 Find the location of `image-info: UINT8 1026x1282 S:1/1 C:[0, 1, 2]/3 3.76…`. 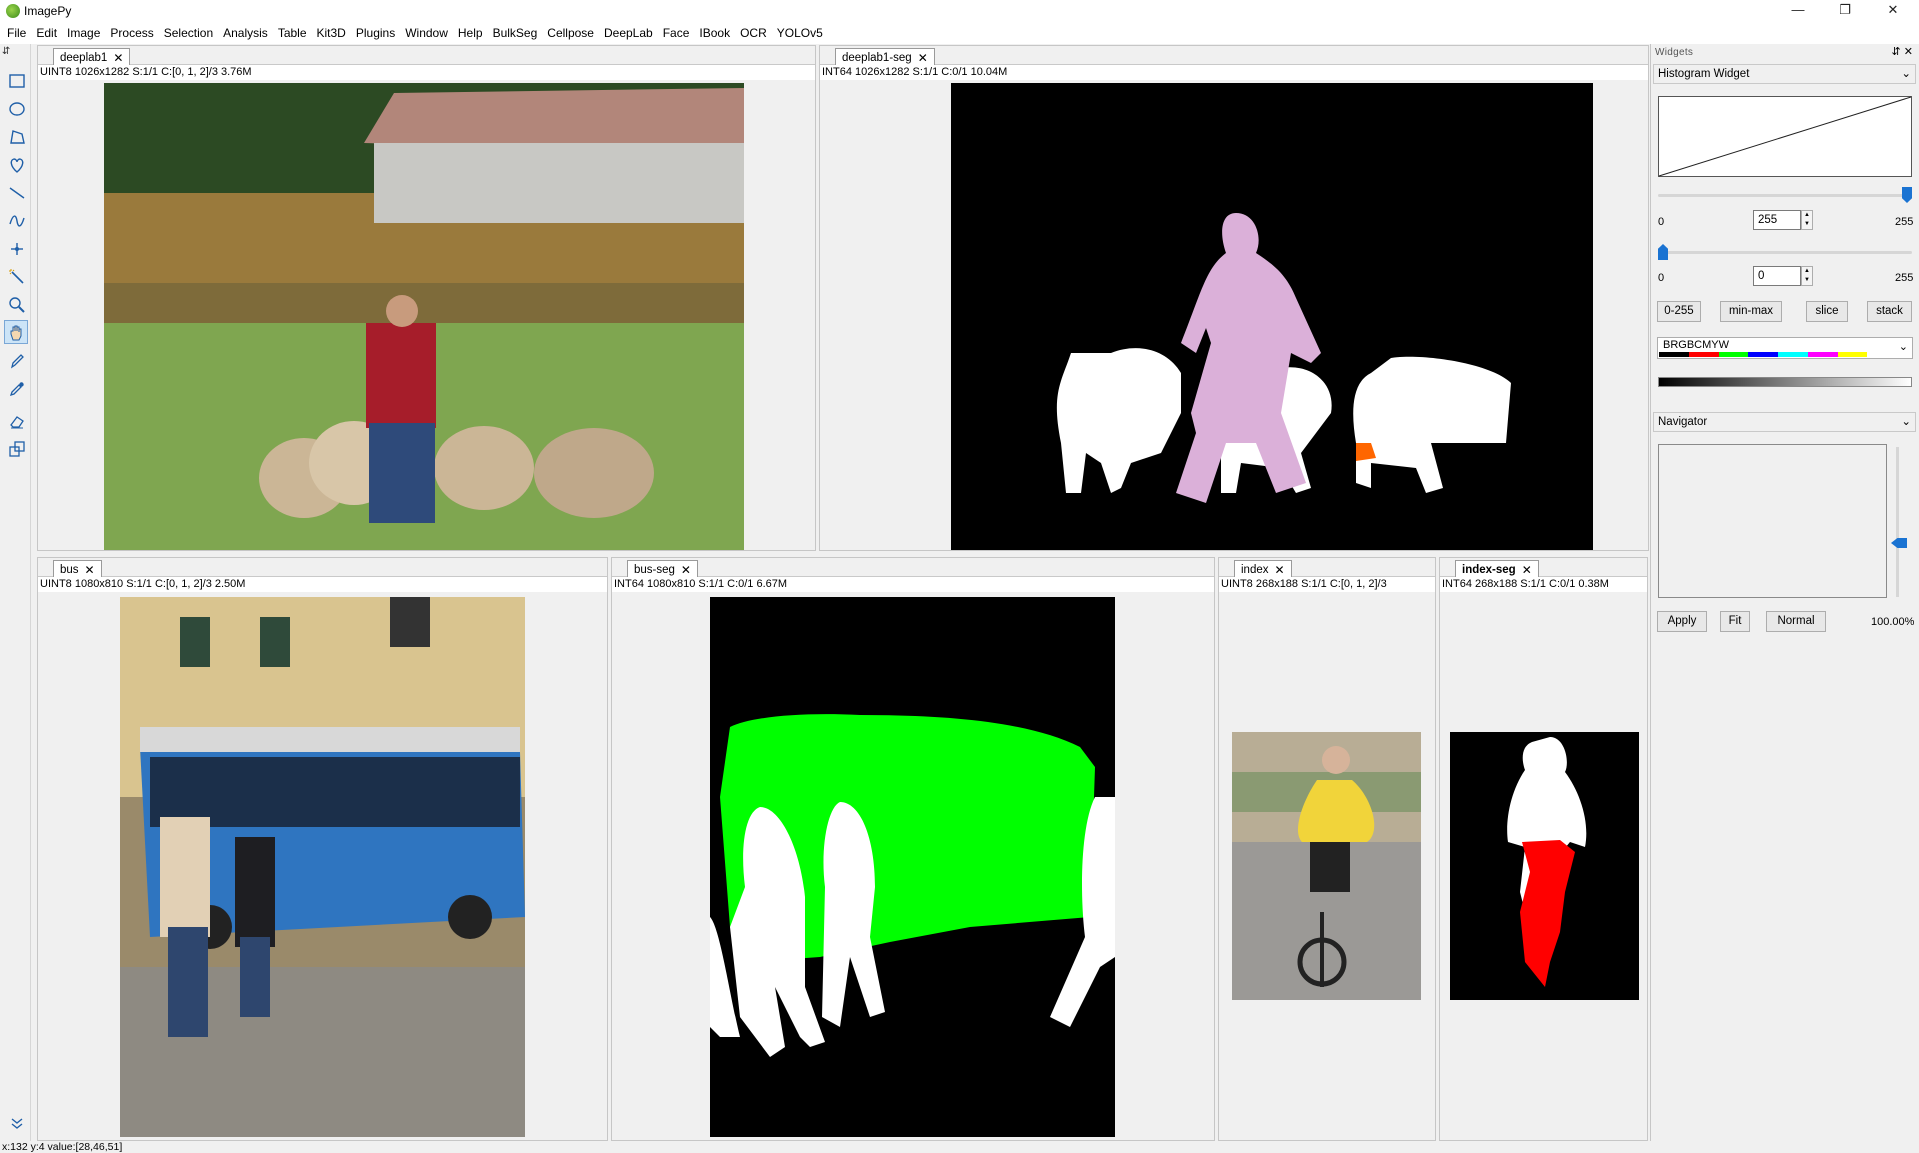

image-info: UINT8 1026x1282 S:1/1 C:[0, 1, 2]/3 3.76… is located at coordinates (426, 72).